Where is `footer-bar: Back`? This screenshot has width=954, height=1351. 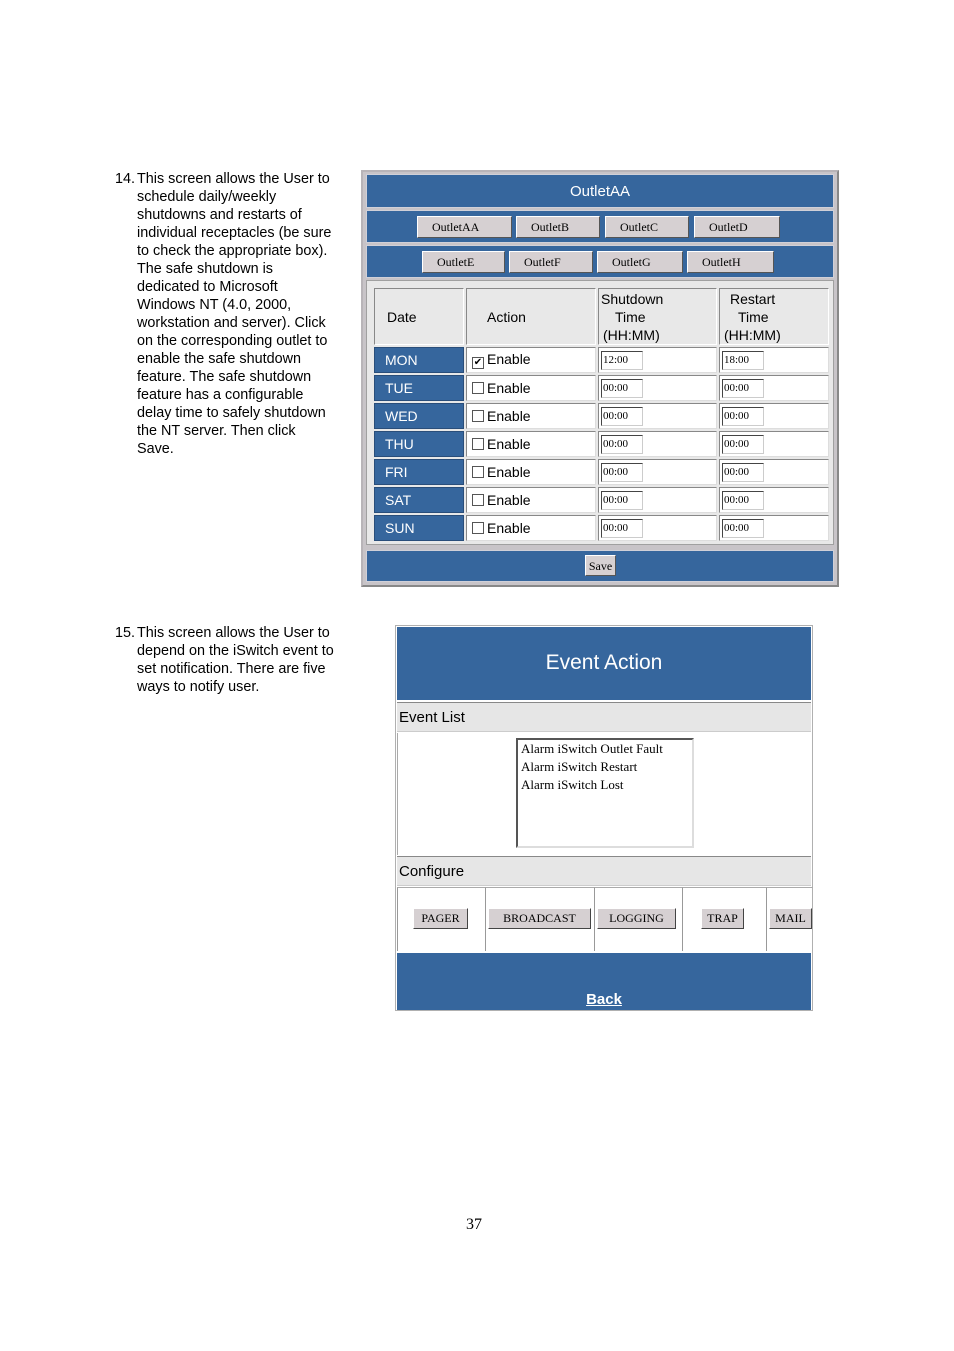 footer-bar: Back is located at coordinates (604, 981).